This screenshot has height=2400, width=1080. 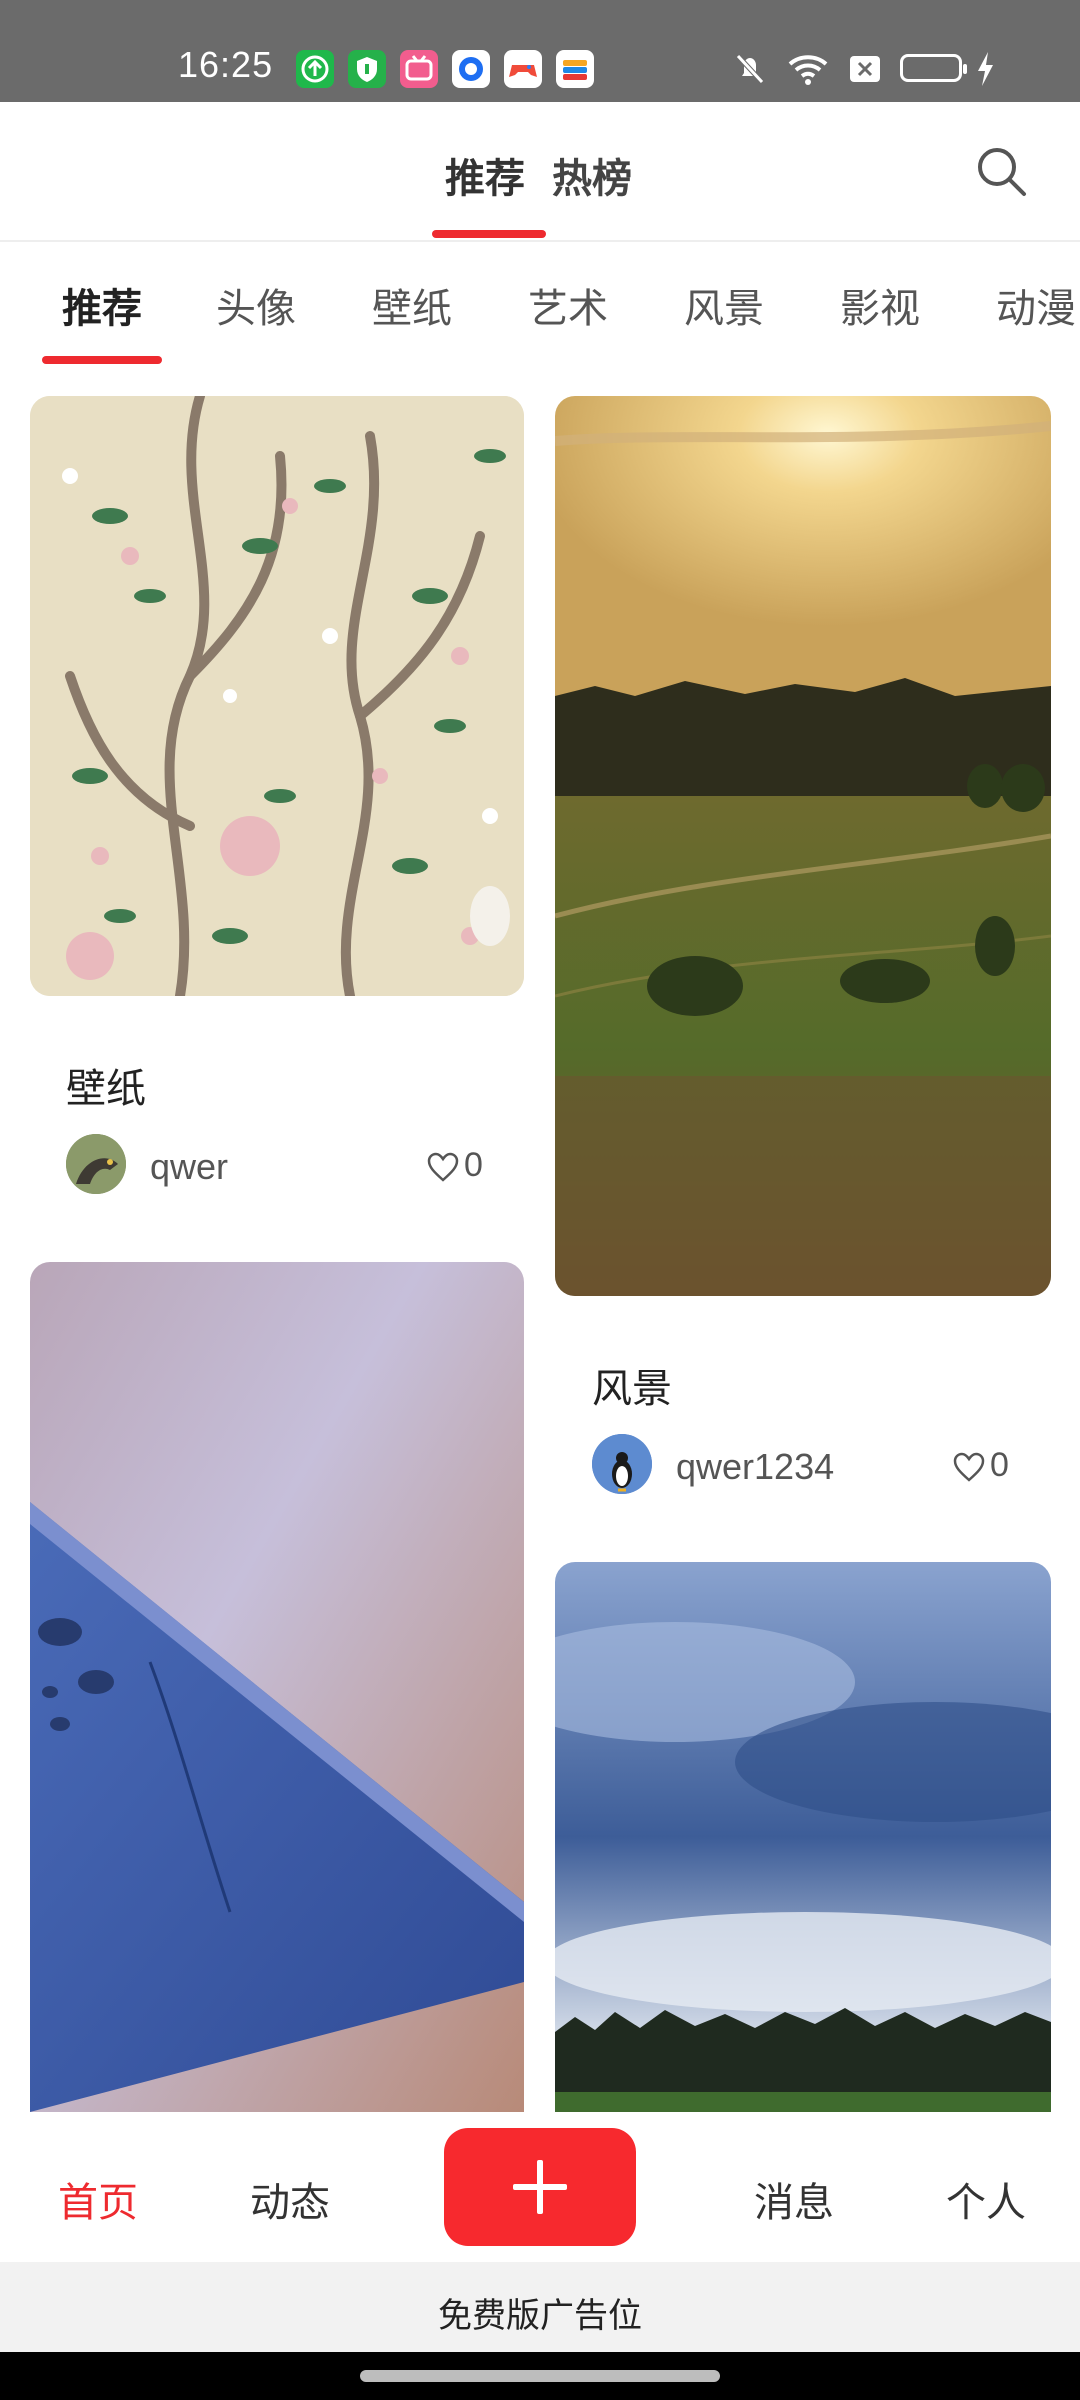 I want to click on category-wallpaper: 壁纸, so click(x=412, y=305).